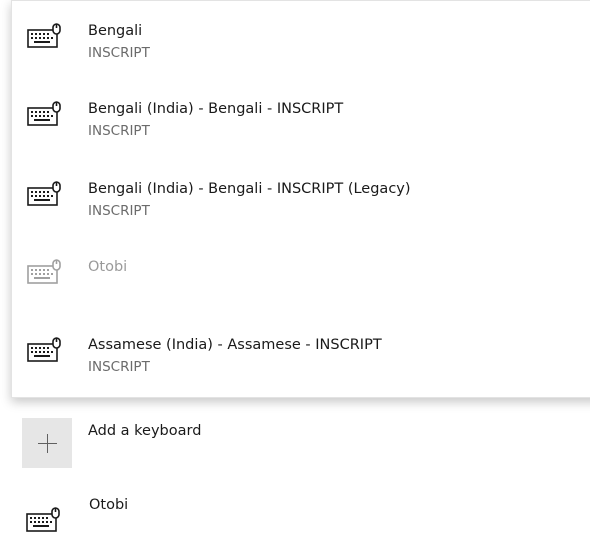 The height and width of the screenshot is (533, 590). Describe the element at coordinates (47, 443) in the screenshot. I see `add-keyboard-button` at that location.